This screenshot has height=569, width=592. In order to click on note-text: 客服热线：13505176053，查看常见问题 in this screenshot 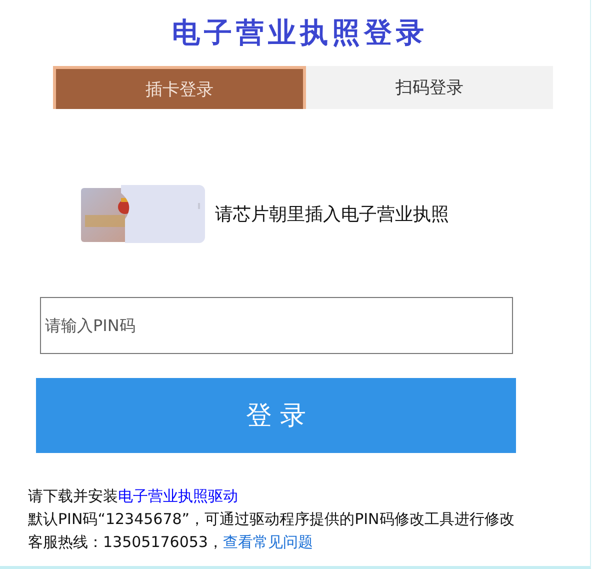, I will do `click(171, 542)`.